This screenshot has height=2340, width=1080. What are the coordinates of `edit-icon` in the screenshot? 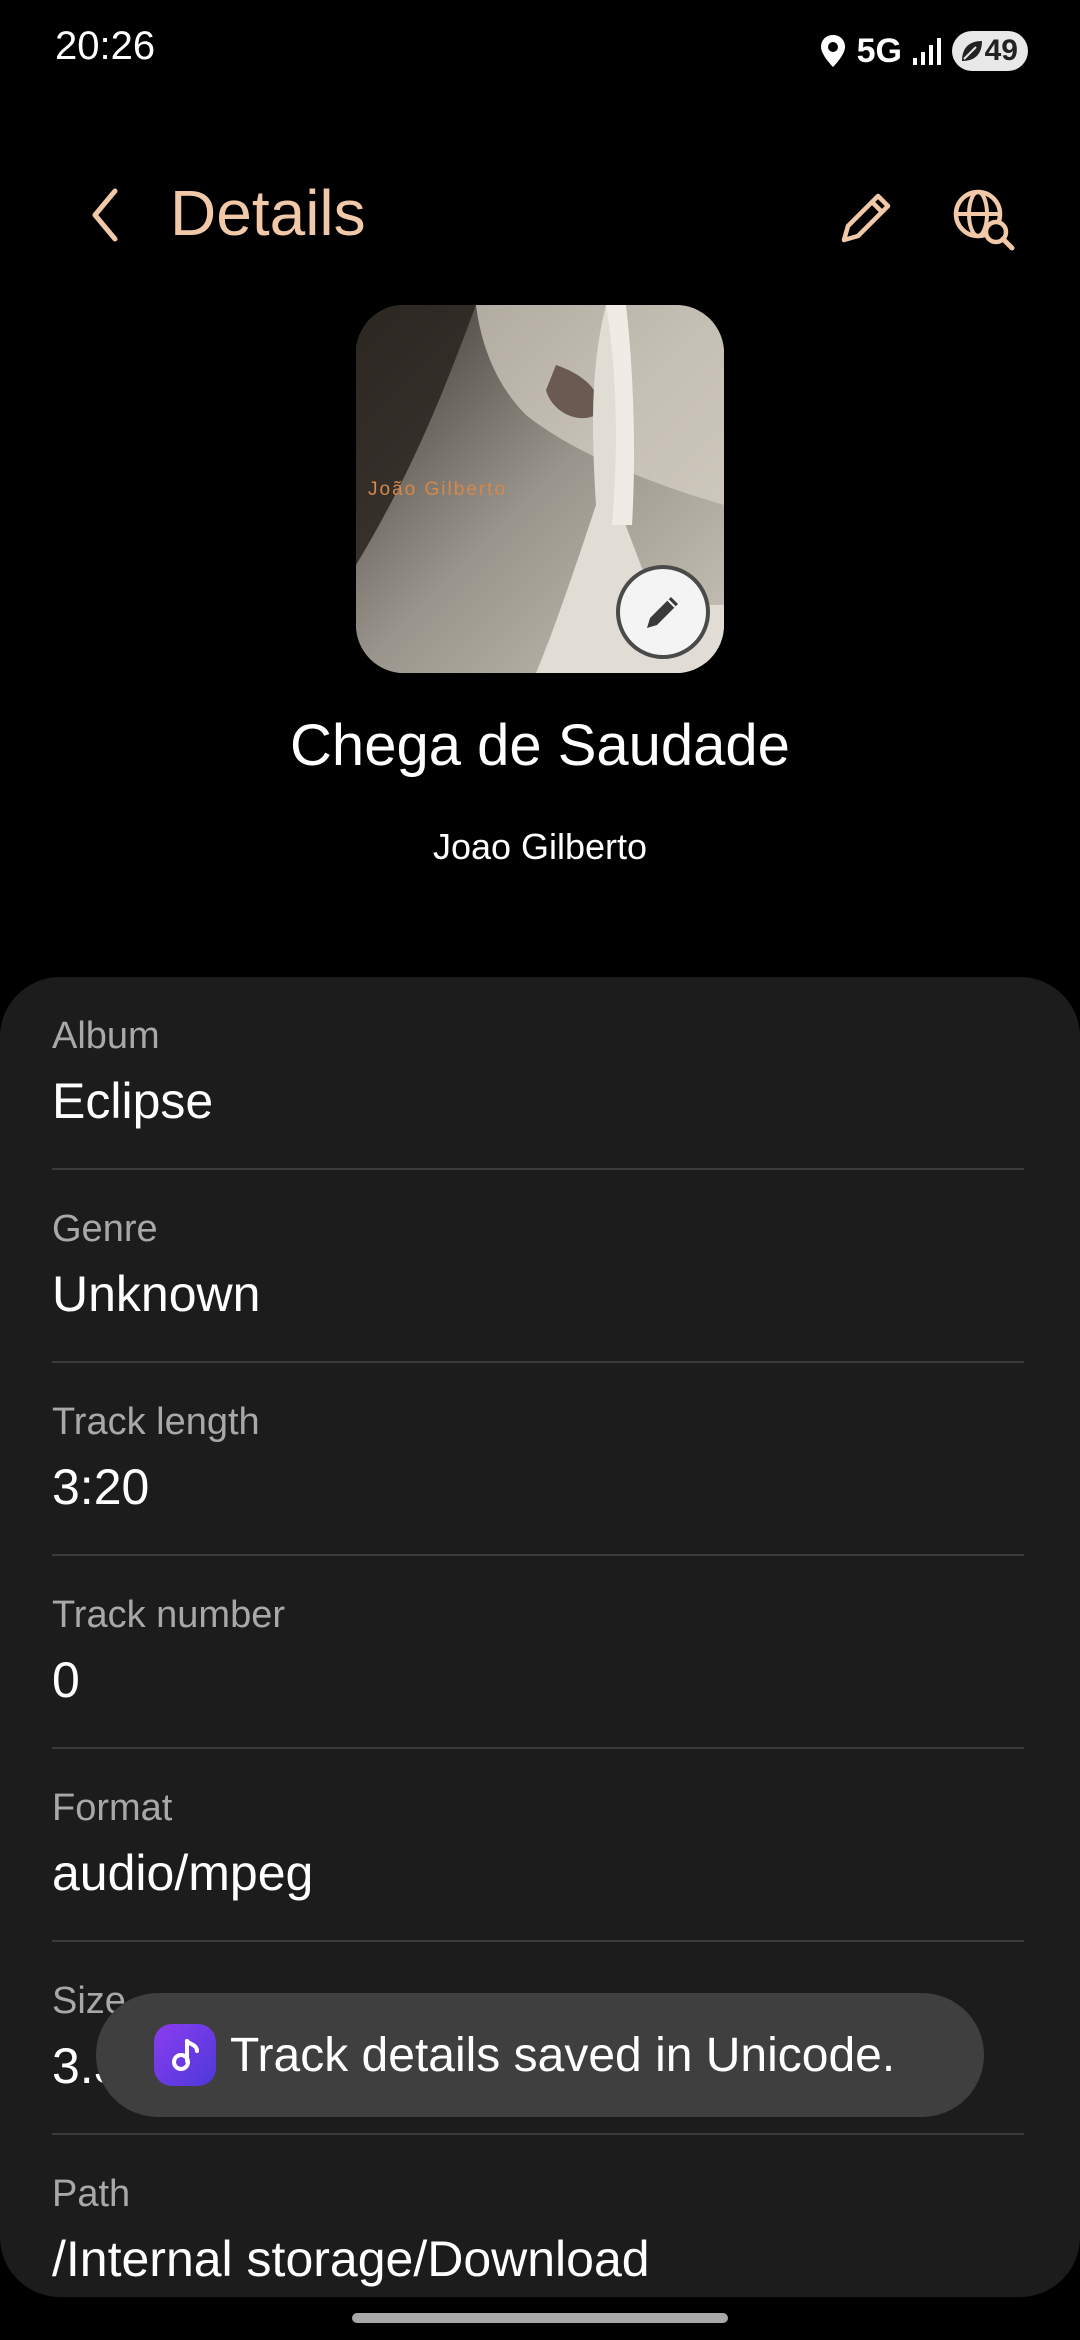 It's located at (866, 218).